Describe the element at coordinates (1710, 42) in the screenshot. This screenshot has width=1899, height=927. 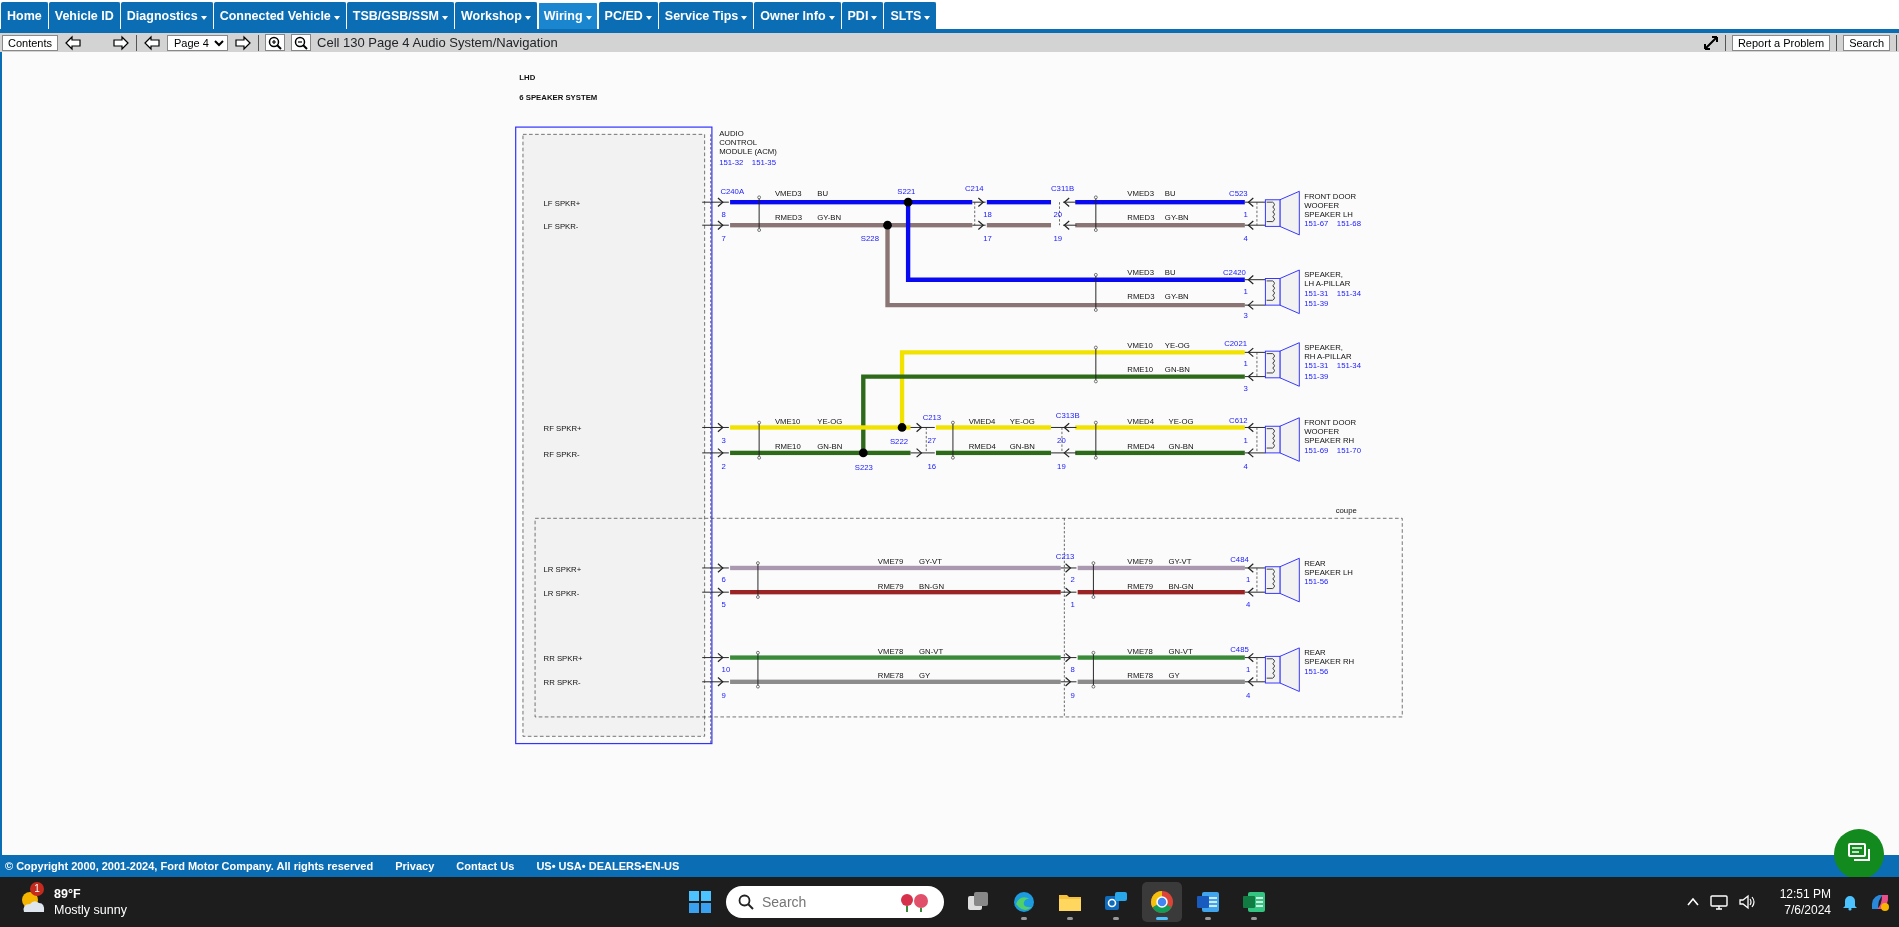
I see `fullscreen-icon` at that location.